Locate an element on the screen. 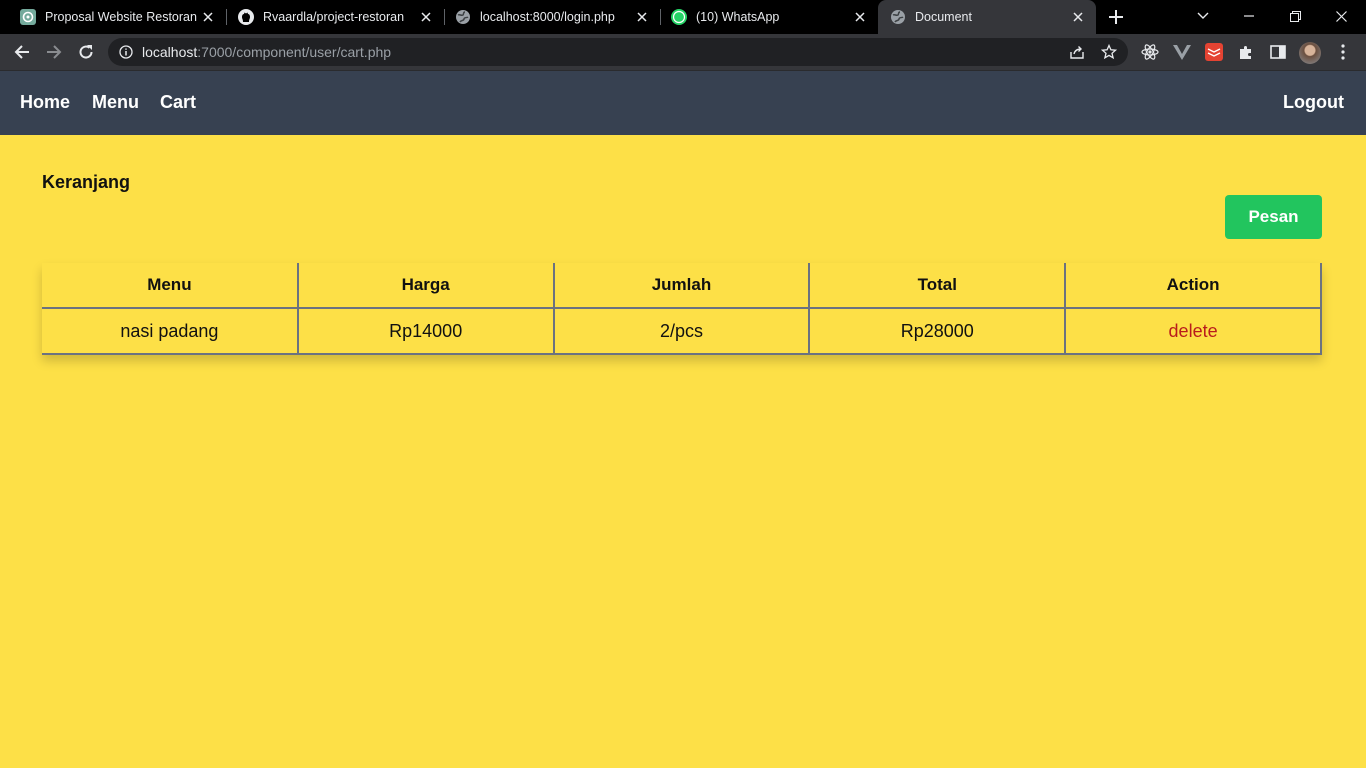 Image resolution: width=1366 pixels, height=768 pixels. tab-github-project-restoran: Rvaardla/project-restoran is located at coordinates (335, 17).